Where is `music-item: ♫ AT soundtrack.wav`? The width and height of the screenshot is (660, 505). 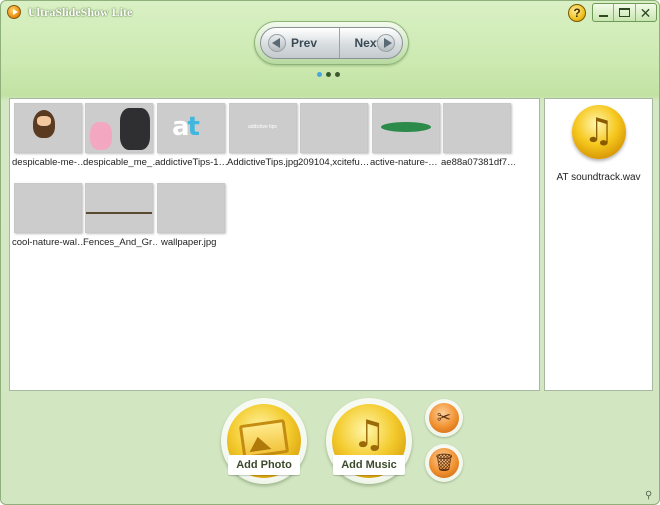 music-item: ♫ AT soundtrack.wav is located at coordinates (598, 144).